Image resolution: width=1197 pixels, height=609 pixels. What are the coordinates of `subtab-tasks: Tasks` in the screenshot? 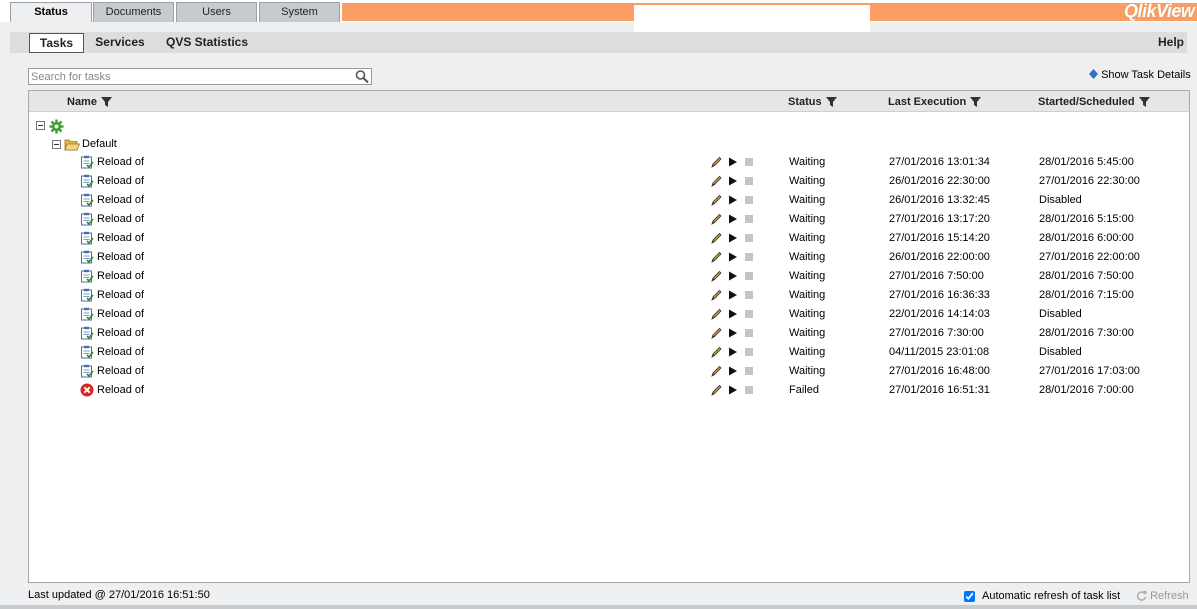 It's located at (56, 43).